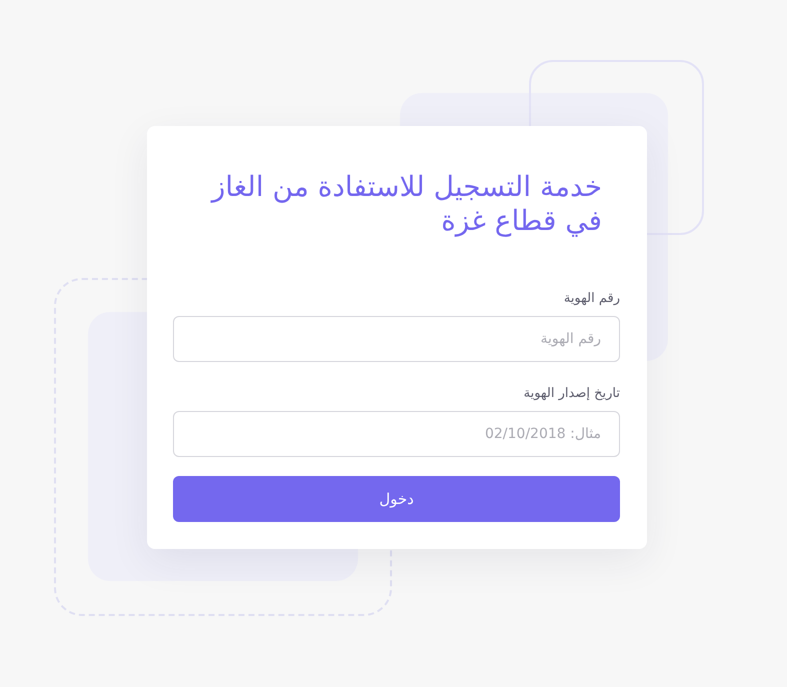 This screenshot has height=687, width=787. Describe the element at coordinates (572, 394) in the screenshot. I see `issue-date-label: تاريخ إصدار الهوية` at that location.